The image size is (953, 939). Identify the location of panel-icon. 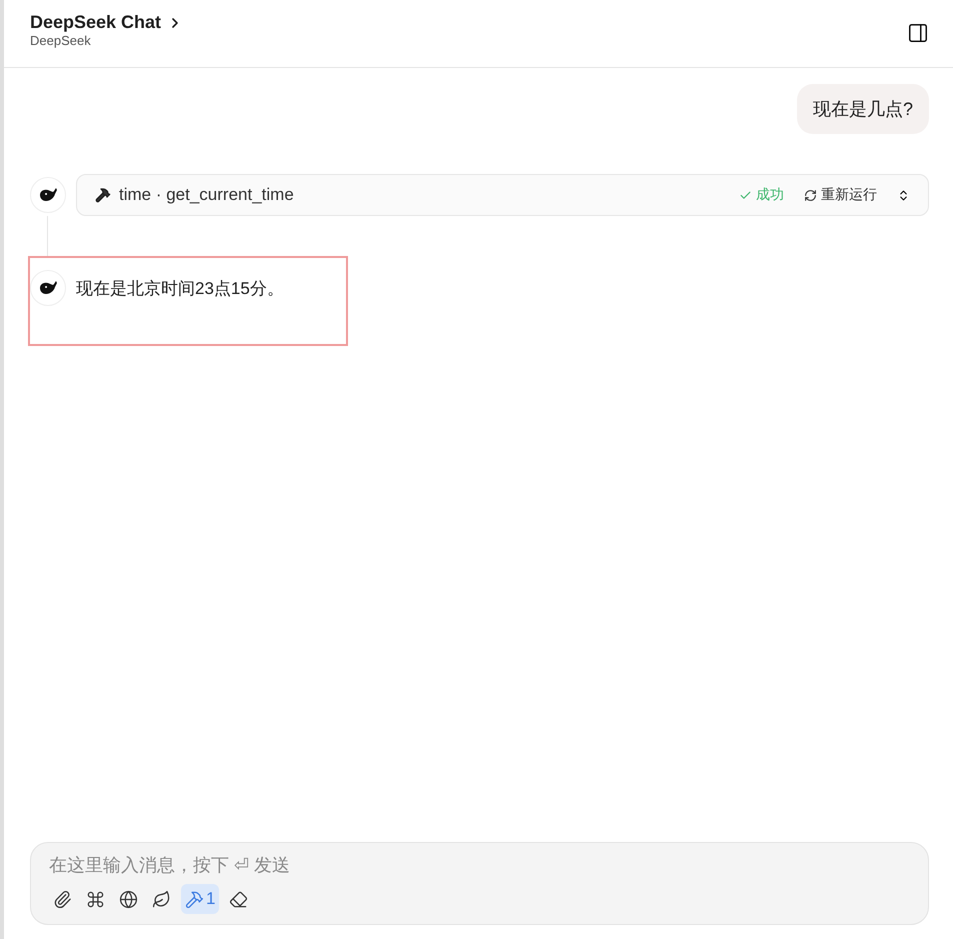
(918, 33).